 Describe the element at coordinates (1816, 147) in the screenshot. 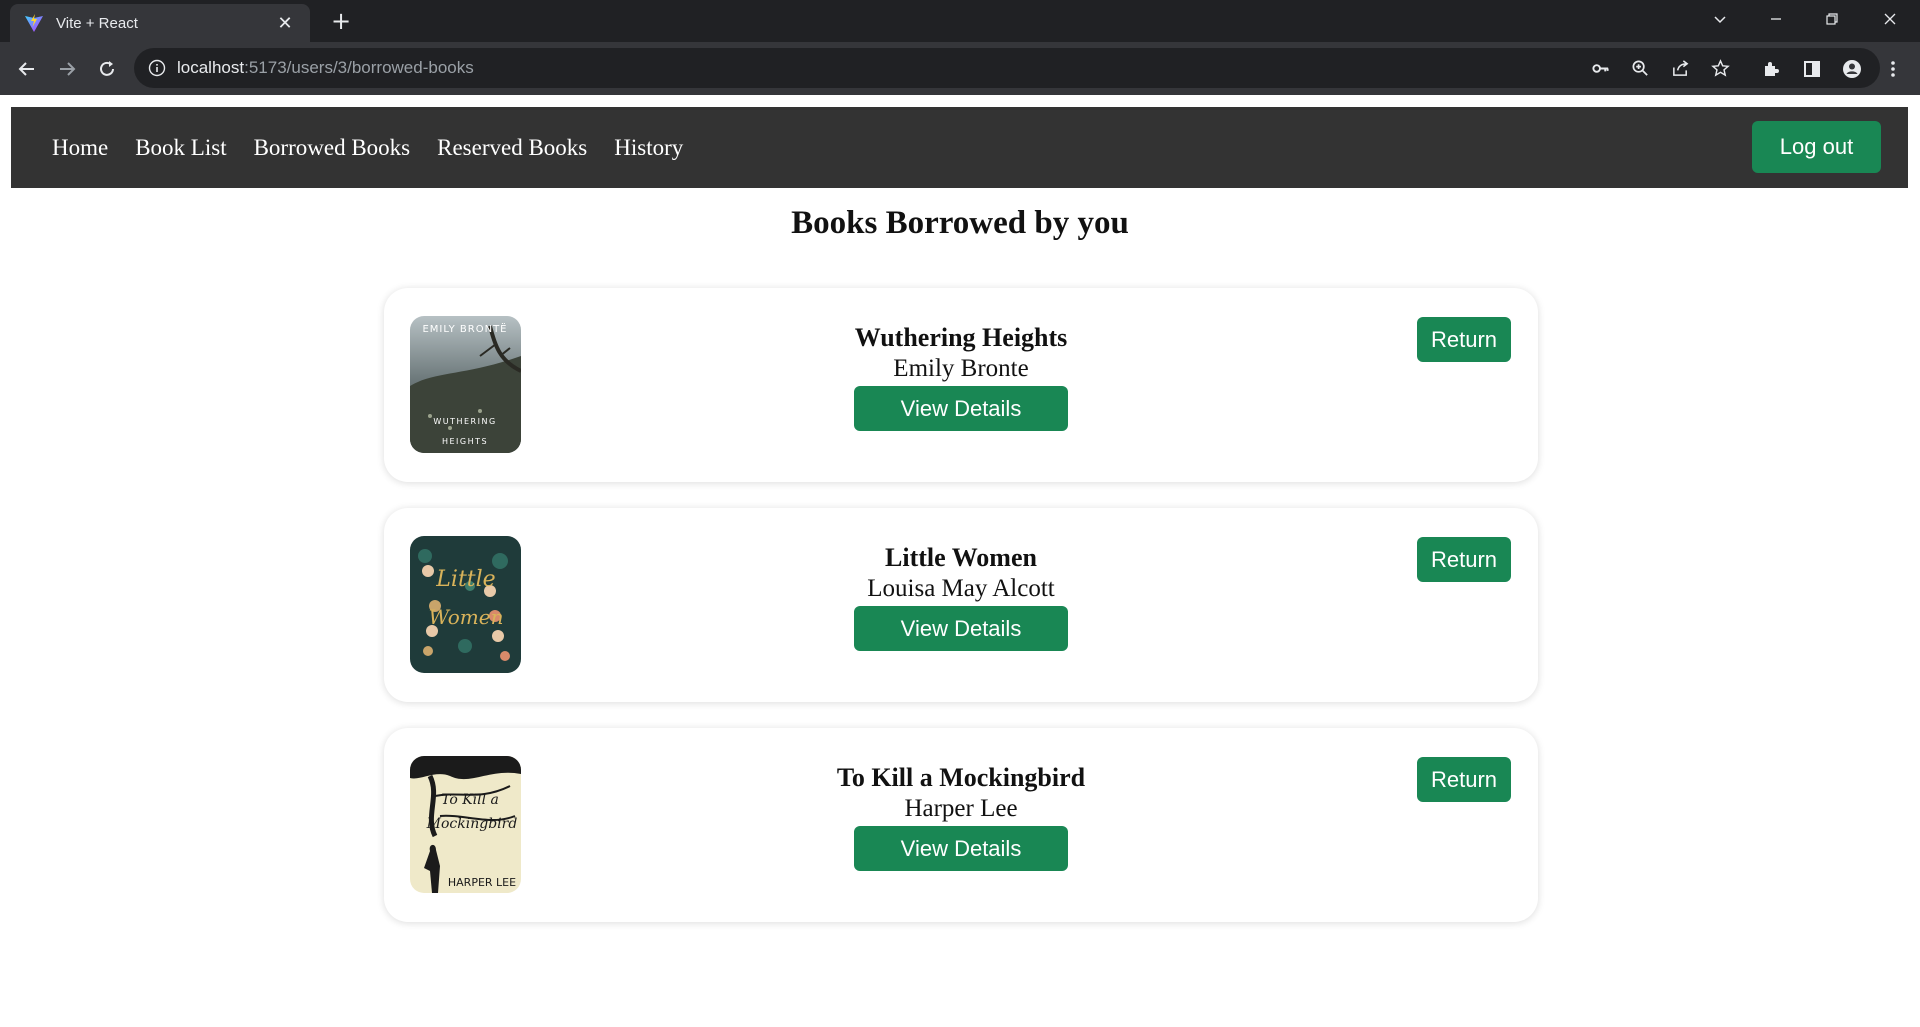

I see `logout-button: Log out` at that location.